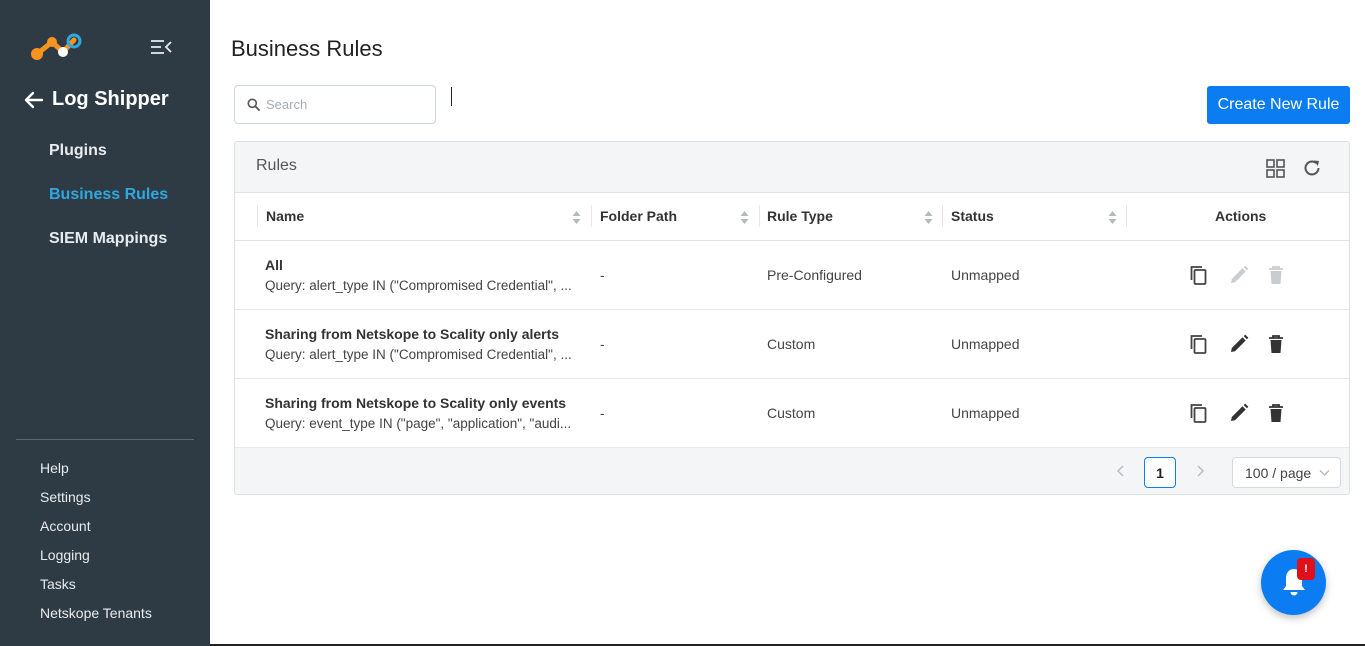 Image resolution: width=1365 pixels, height=646 pixels. I want to click on pagination-page-1: 1, so click(1160, 472).